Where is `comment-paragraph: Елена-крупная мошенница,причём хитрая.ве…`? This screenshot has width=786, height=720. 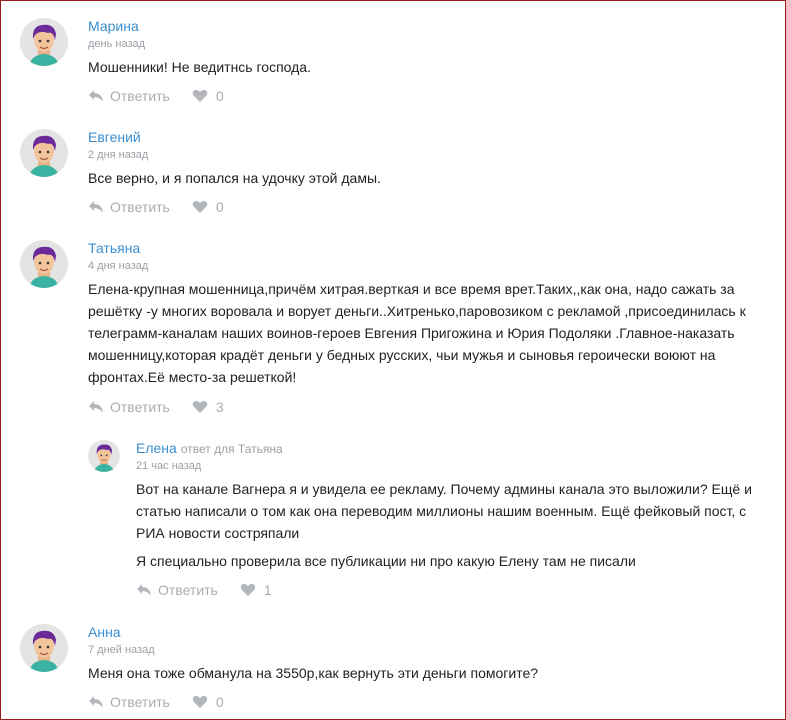
comment-paragraph: Елена-крупная мошенница,причём хитрая.ве… is located at coordinates (417, 333).